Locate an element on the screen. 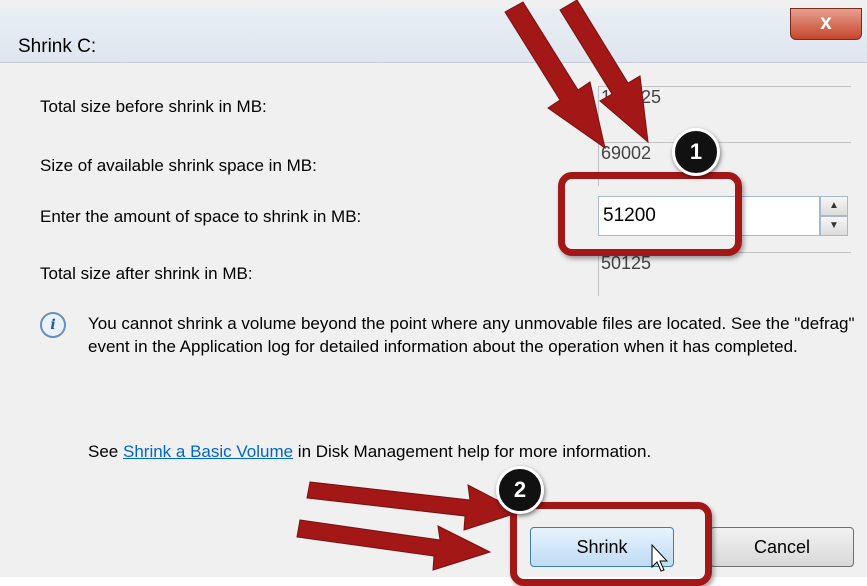 This screenshot has width=867, height=586. highlight-box-input is located at coordinates (650, 214).